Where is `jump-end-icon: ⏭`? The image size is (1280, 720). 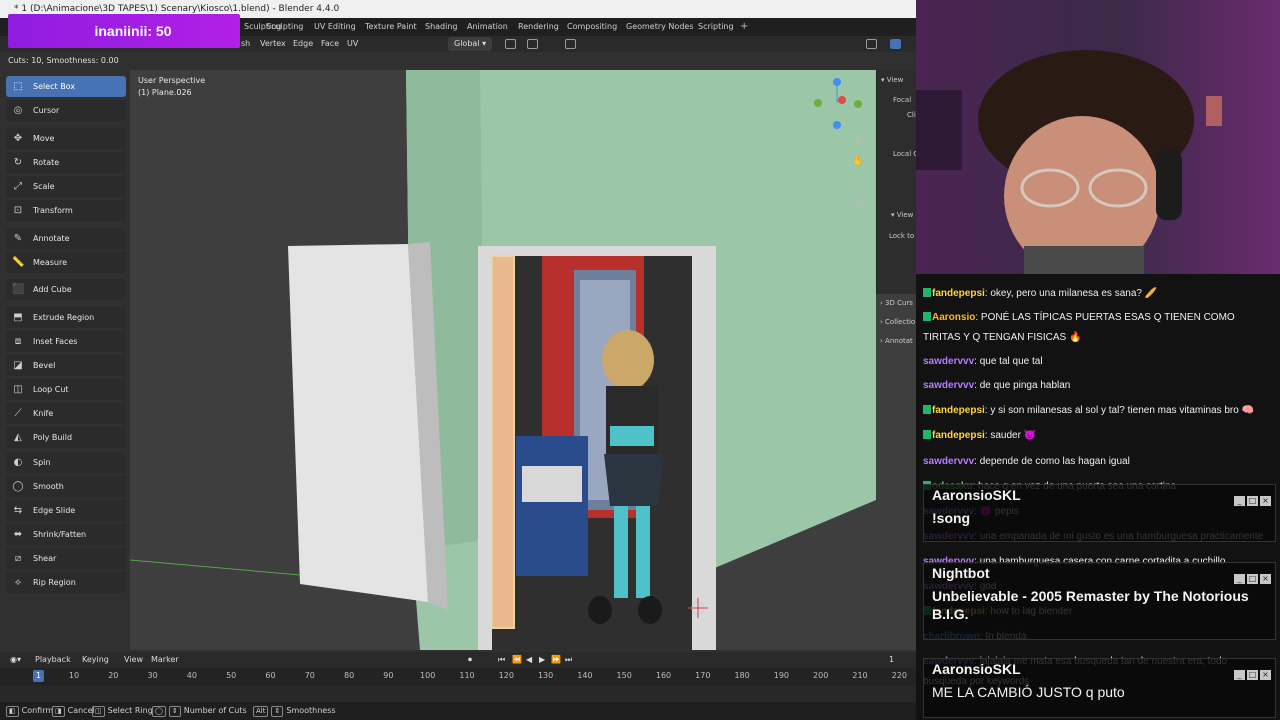
jump-end-icon: ⏭ is located at coordinates (568, 660).